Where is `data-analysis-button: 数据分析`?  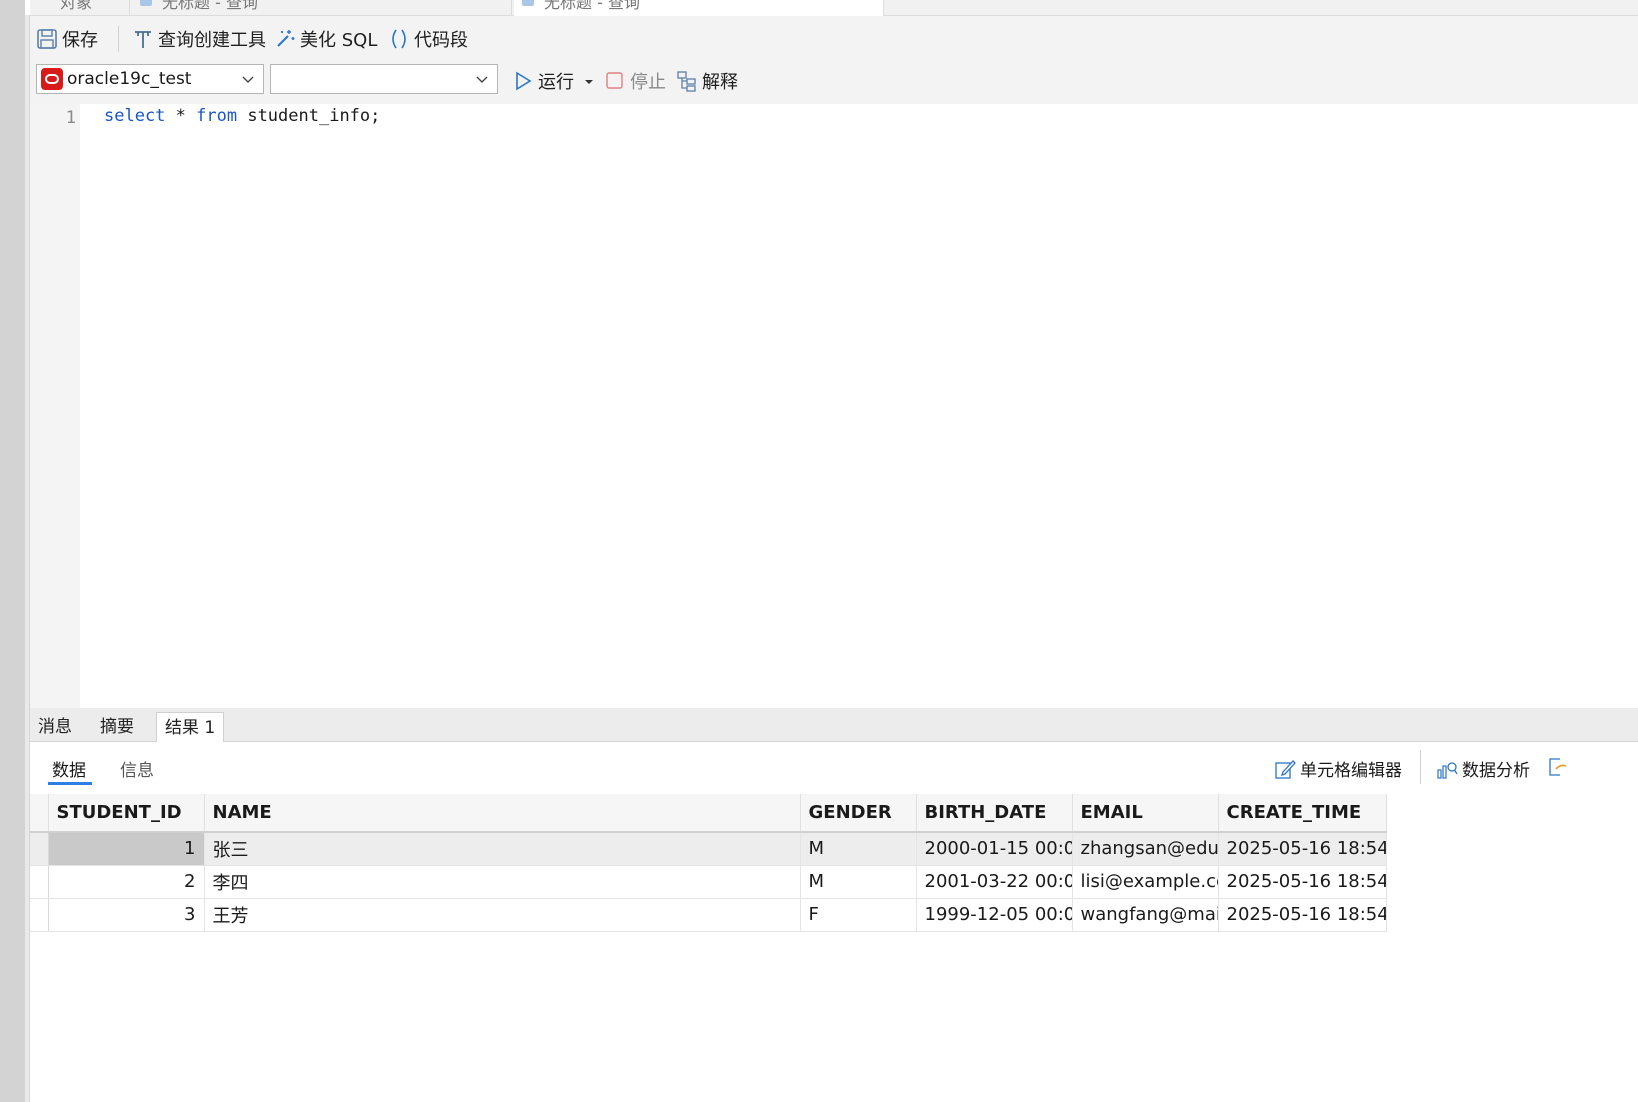 data-analysis-button: 数据分析 is located at coordinates (1483, 768).